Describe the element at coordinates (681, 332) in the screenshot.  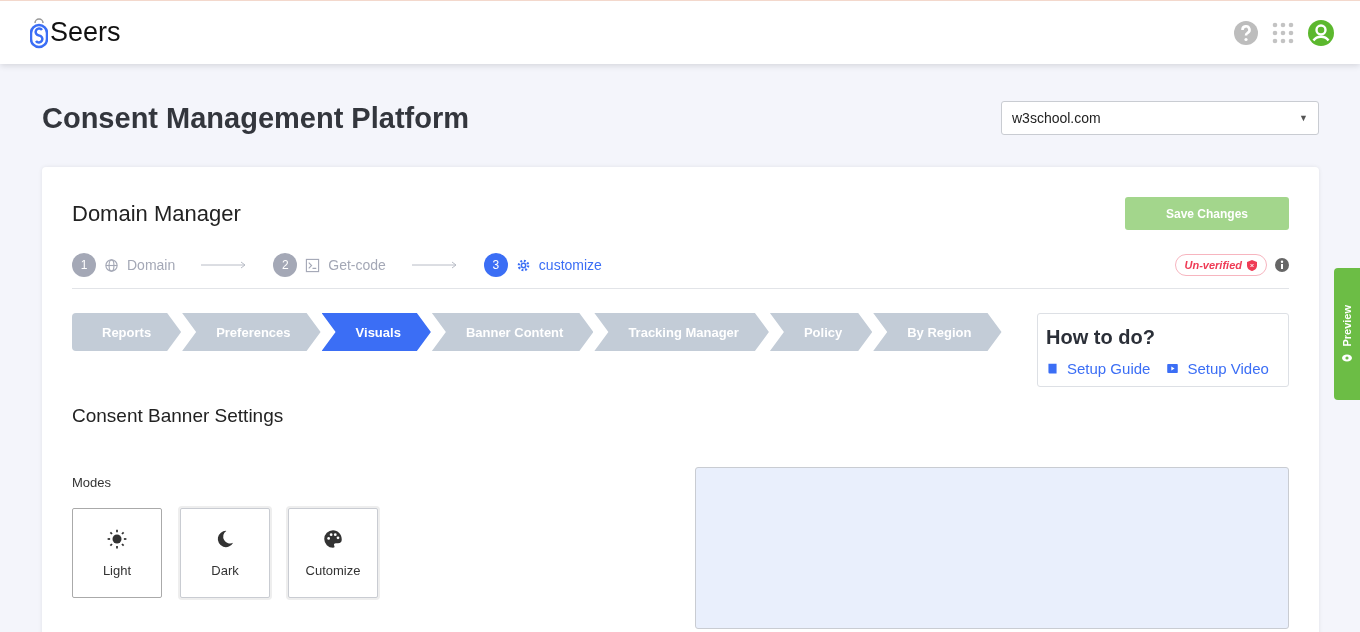
I see `nav-tab: Tracking Manager` at that location.